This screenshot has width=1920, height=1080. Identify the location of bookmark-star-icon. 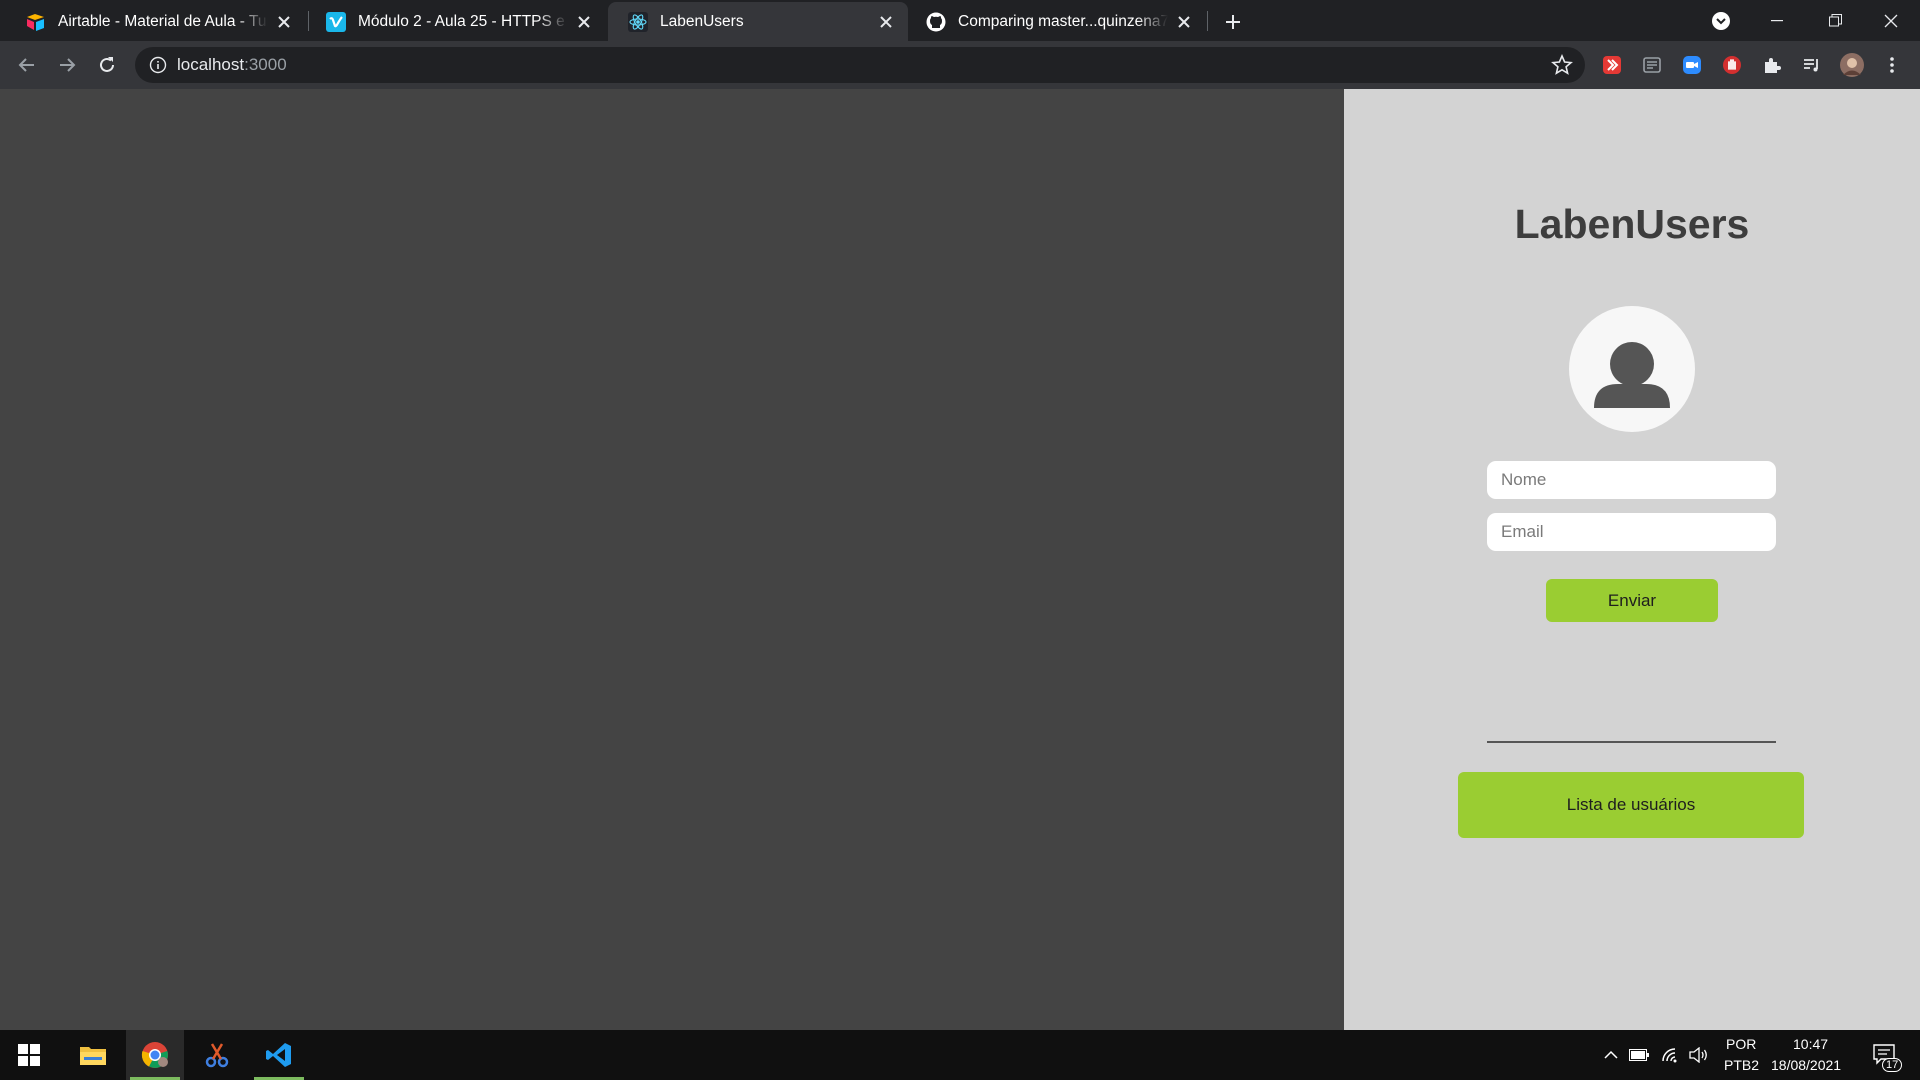
(1562, 64).